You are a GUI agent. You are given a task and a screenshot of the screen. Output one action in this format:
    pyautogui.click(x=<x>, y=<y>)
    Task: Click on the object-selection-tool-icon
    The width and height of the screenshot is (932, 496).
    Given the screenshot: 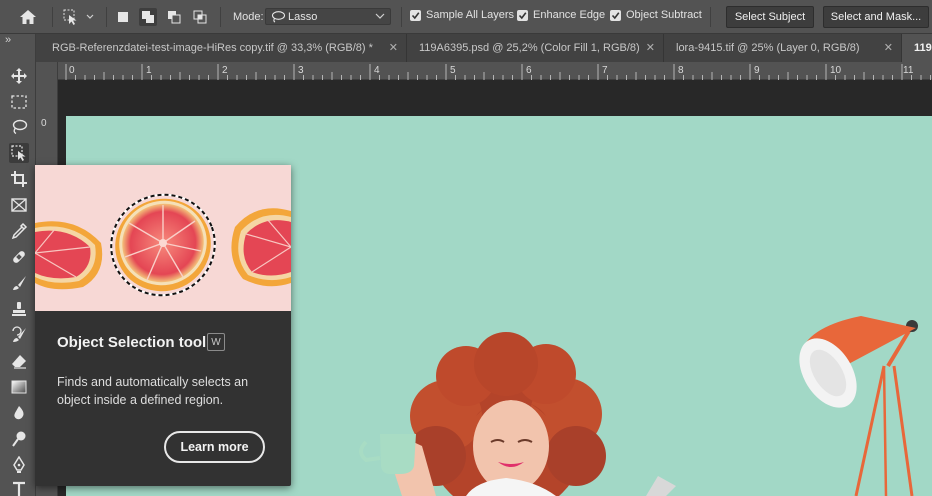 What is the action you would take?
    pyautogui.click(x=18, y=153)
    